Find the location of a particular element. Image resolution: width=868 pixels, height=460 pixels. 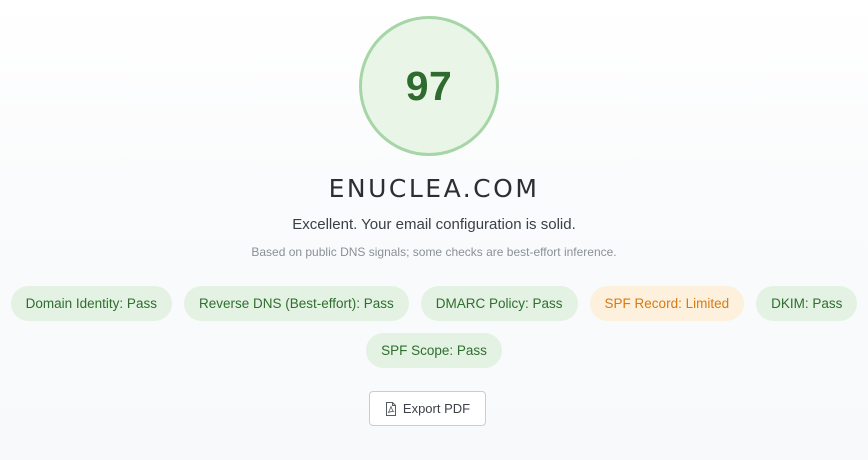

check-chip-reverse-dns: Reverse DNS (Best-effort): Pass is located at coordinates (296, 303).